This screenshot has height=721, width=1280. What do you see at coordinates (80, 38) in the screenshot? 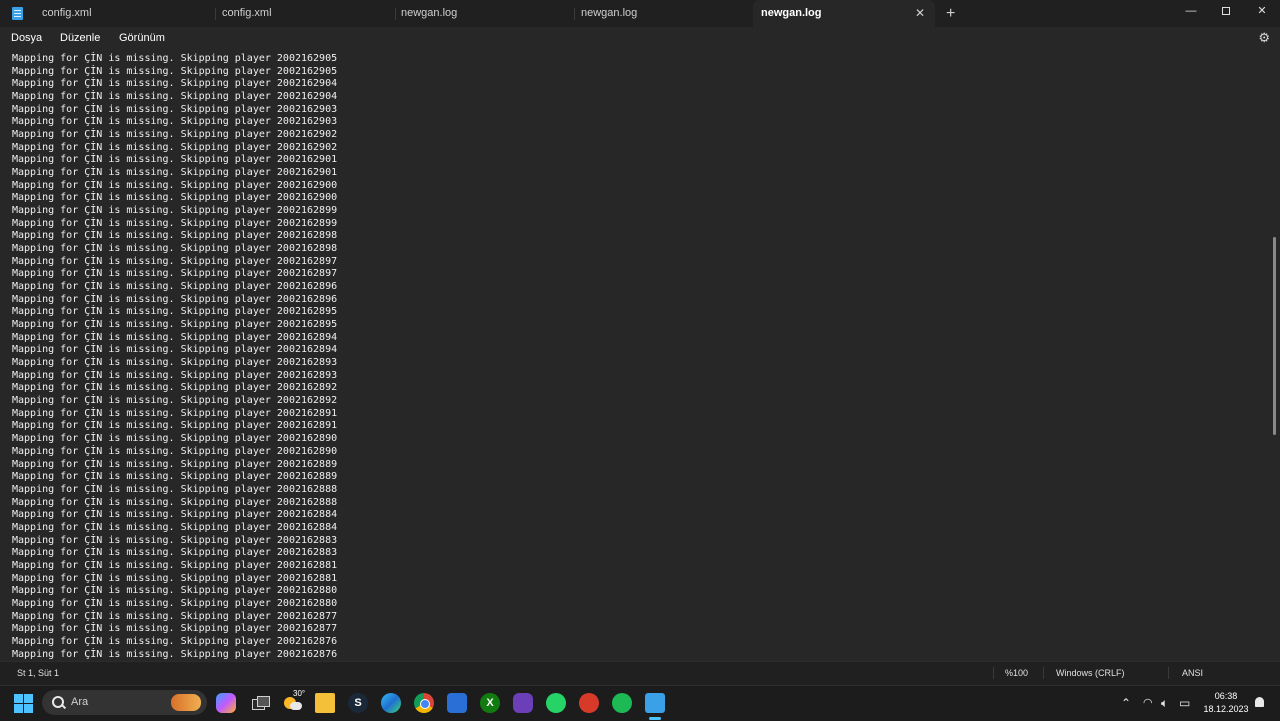
I see `menu-edit: Düzenle` at bounding box center [80, 38].